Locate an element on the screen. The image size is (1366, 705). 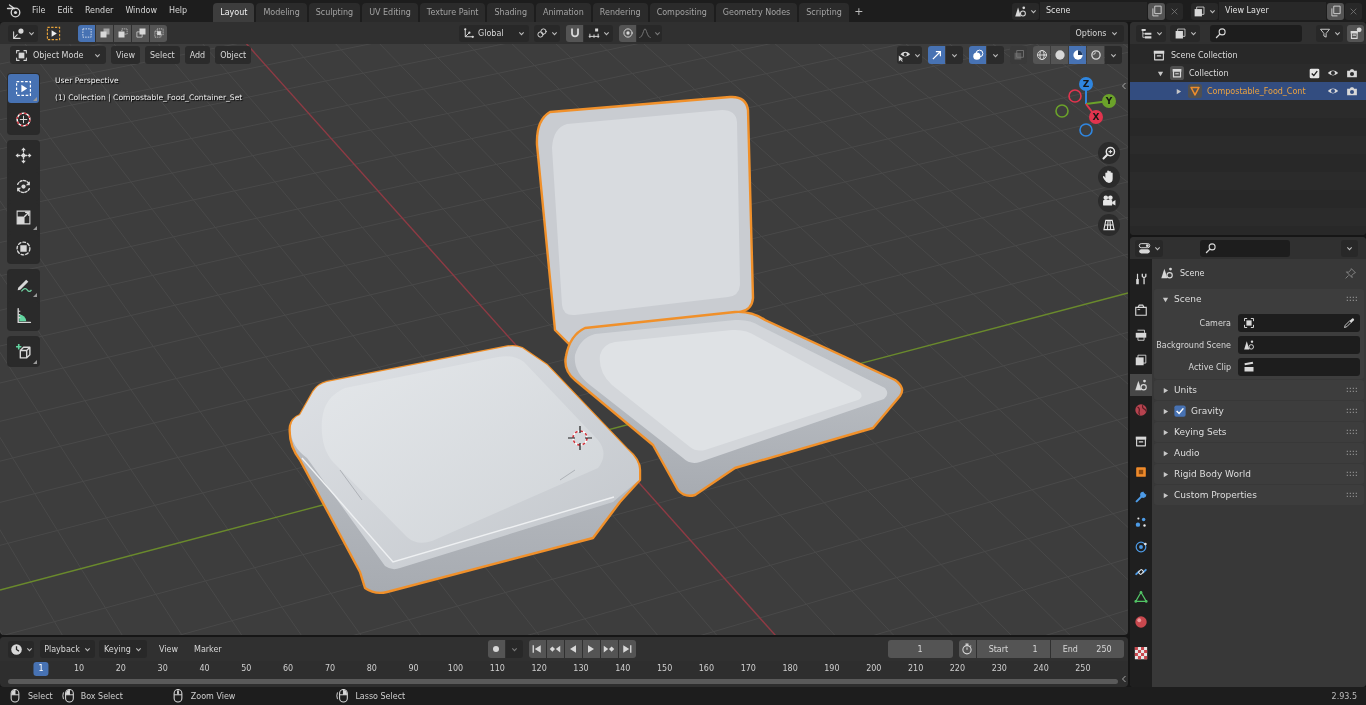
pivot-dropdown is located at coordinates (547, 33).